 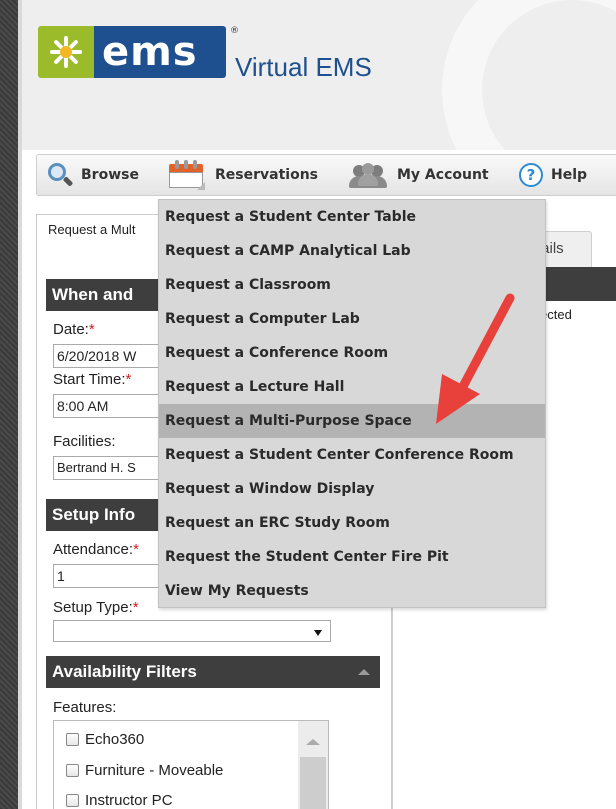 I want to click on app-title: Virtual EMS, so click(x=303, y=67).